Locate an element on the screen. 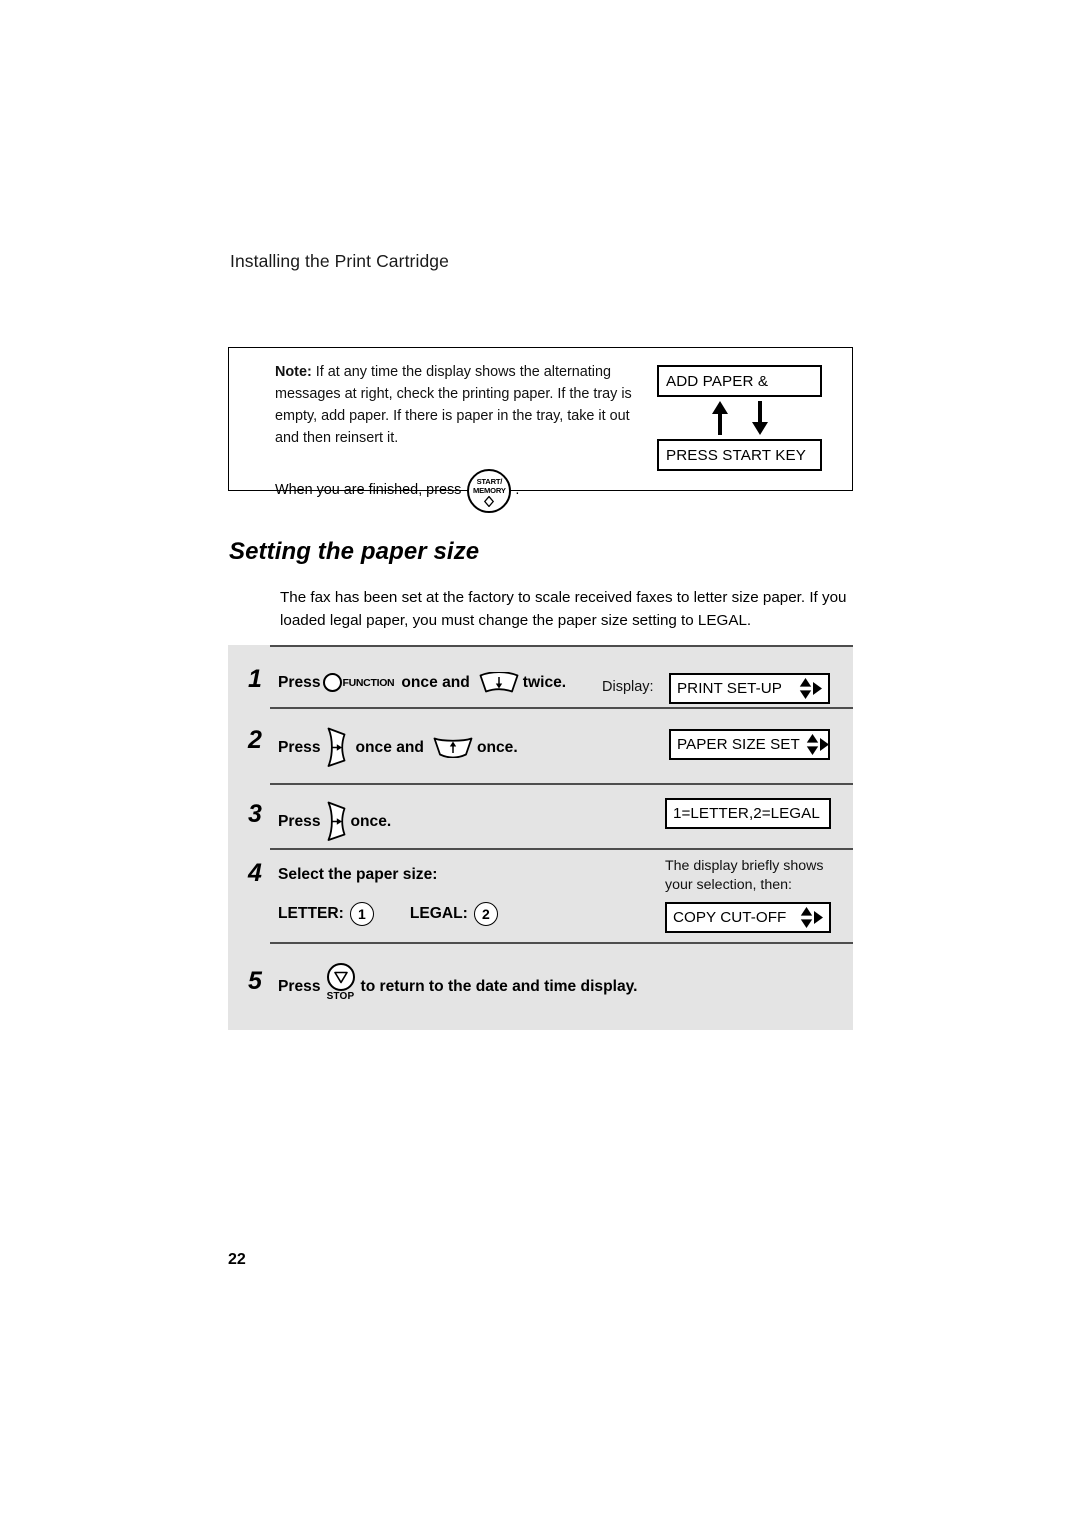  step-1-mid-text: once and is located at coordinates (435, 682).